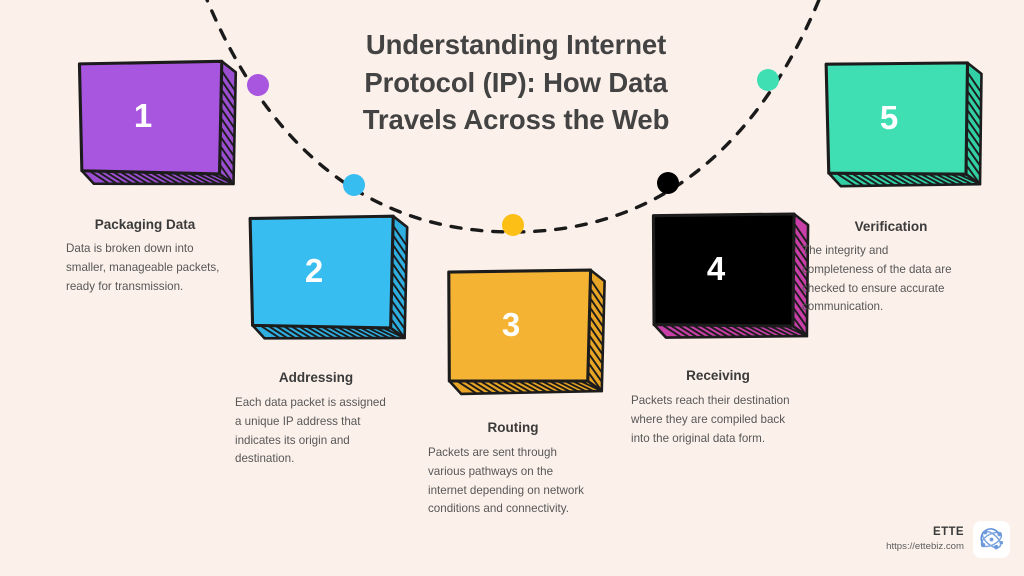 The image size is (1024, 576). I want to click on page-title-line-3: Travels Across the Web, so click(516, 120).